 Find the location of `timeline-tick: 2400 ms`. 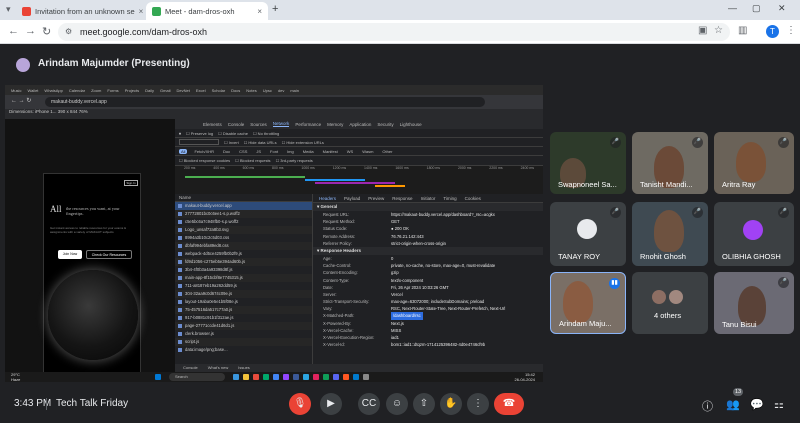

timeline-tick: 2400 ms is located at coordinates (527, 168).